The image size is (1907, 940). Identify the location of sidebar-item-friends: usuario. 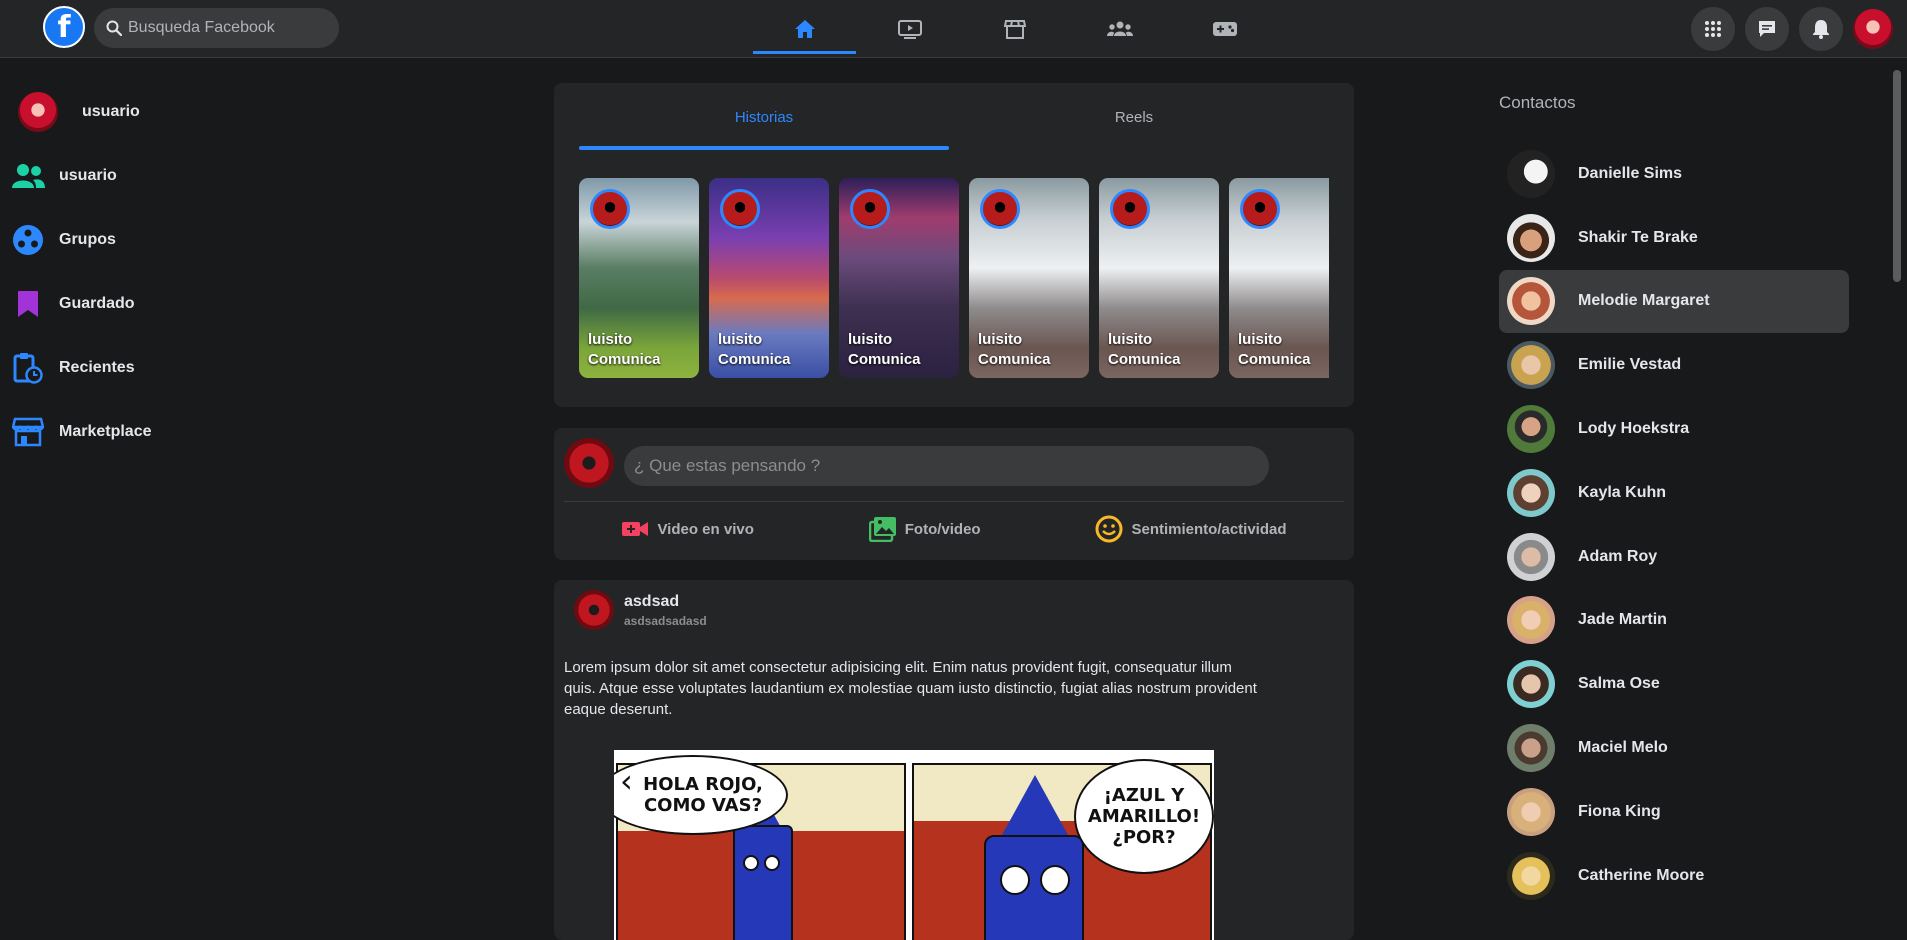
(150, 176).